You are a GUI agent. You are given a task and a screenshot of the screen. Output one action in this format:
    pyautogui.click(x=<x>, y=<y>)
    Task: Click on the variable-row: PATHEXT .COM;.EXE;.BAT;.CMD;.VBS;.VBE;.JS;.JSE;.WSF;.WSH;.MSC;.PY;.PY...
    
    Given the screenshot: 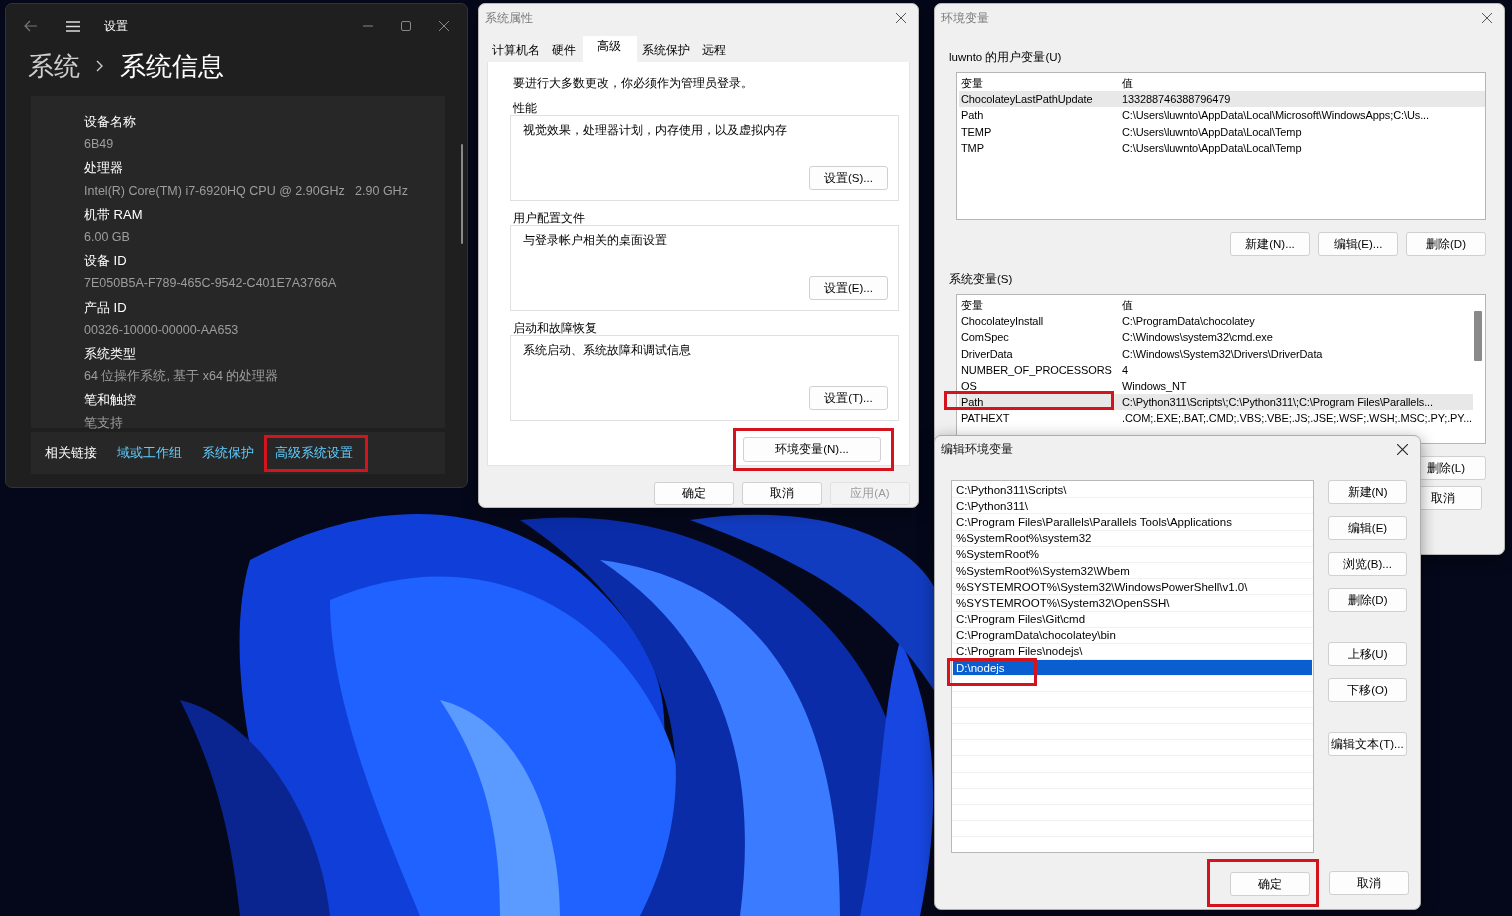 What is the action you would take?
    pyautogui.click(x=1216, y=418)
    